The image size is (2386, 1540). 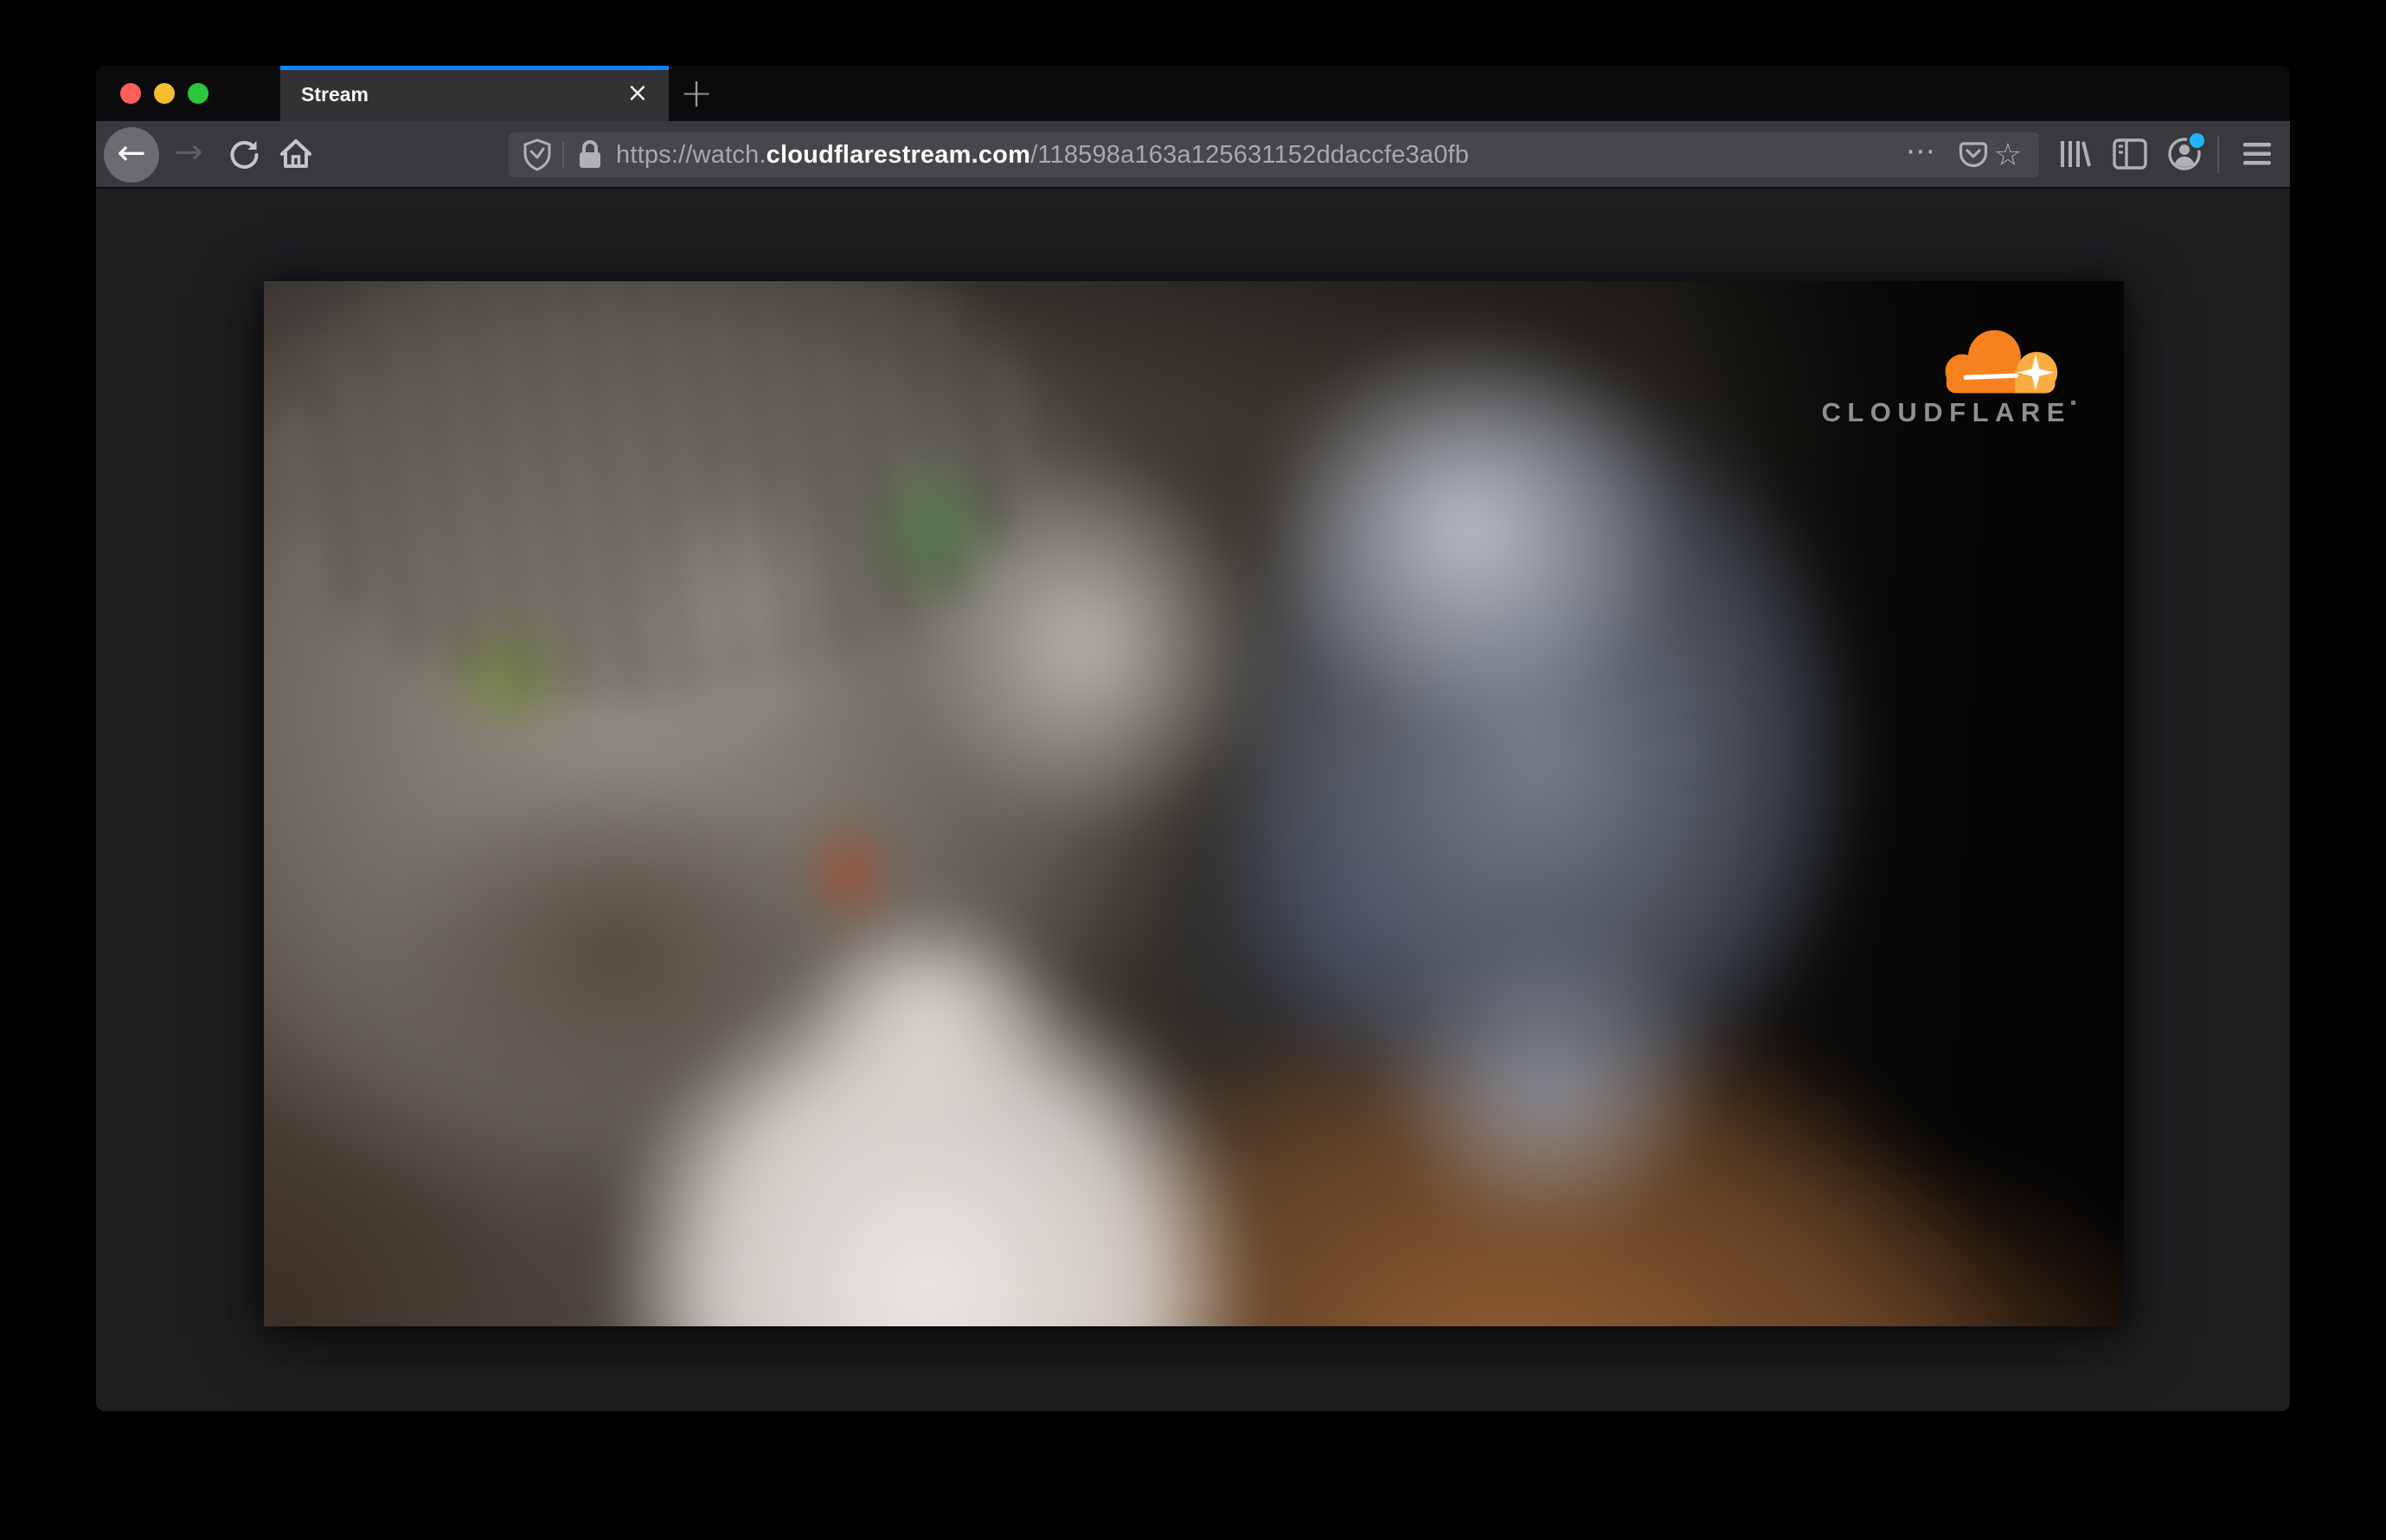 What do you see at coordinates (638, 93) in the screenshot?
I see `tab-close-icon: ×` at bounding box center [638, 93].